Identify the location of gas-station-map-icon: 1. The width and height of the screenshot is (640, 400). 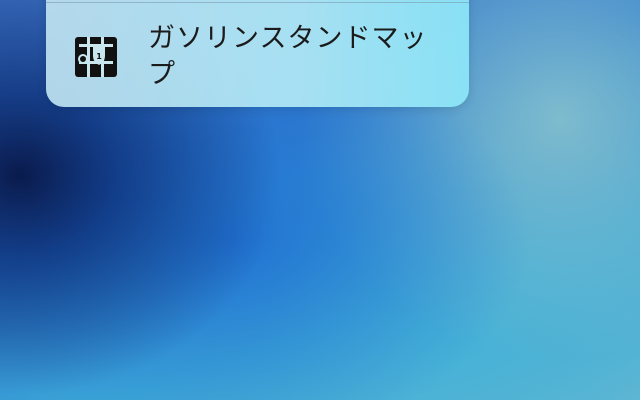
(96, 57).